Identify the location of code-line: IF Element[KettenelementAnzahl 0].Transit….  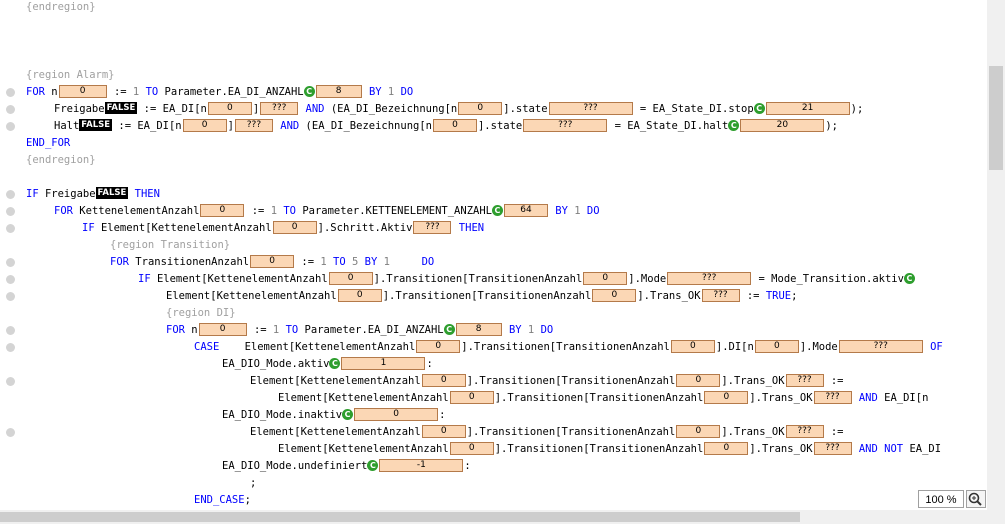
(493, 279).